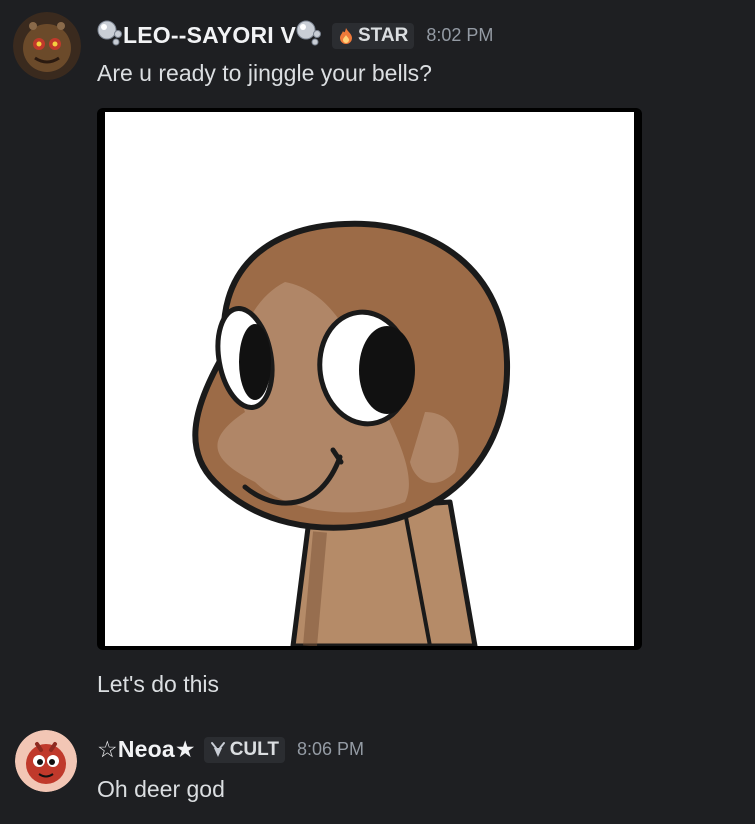 The width and height of the screenshot is (755, 824). Describe the element at coordinates (254, 749) in the screenshot. I see `role-tag-label: CULT` at that location.